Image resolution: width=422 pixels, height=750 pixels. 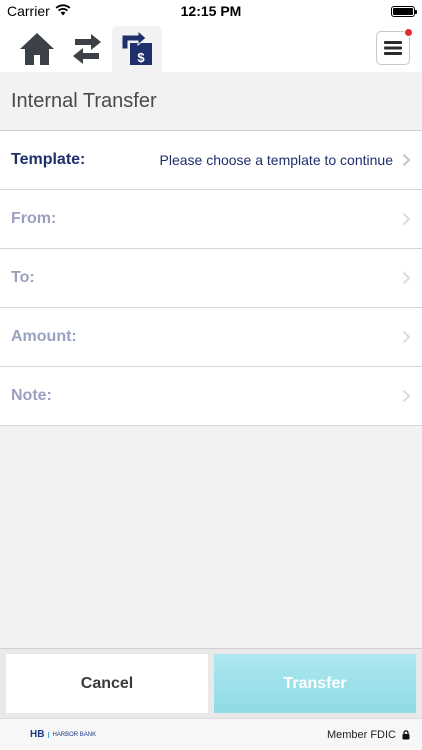 What do you see at coordinates (406, 734) in the screenshot?
I see `lock-icon` at bounding box center [406, 734].